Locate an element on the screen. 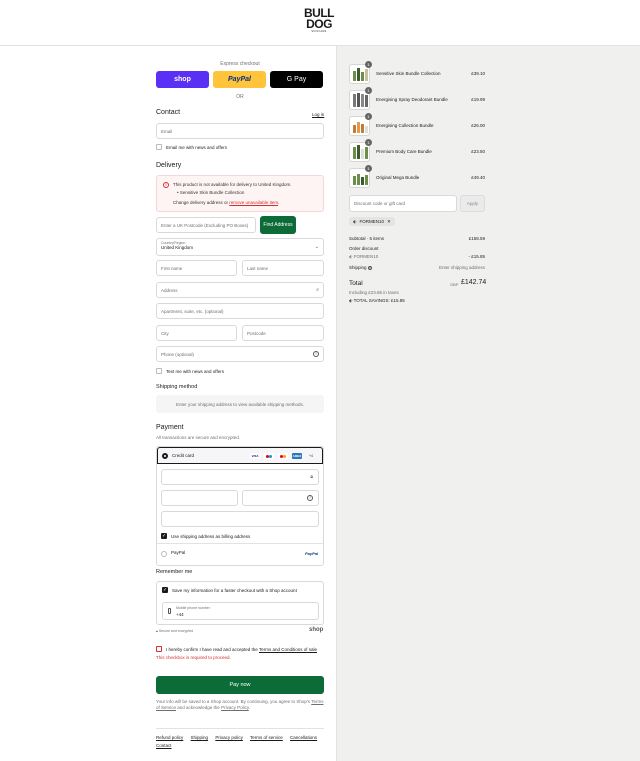 The height and width of the screenshot is (761, 640). phone-field: Phone (optional) ? is located at coordinates (240, 354).